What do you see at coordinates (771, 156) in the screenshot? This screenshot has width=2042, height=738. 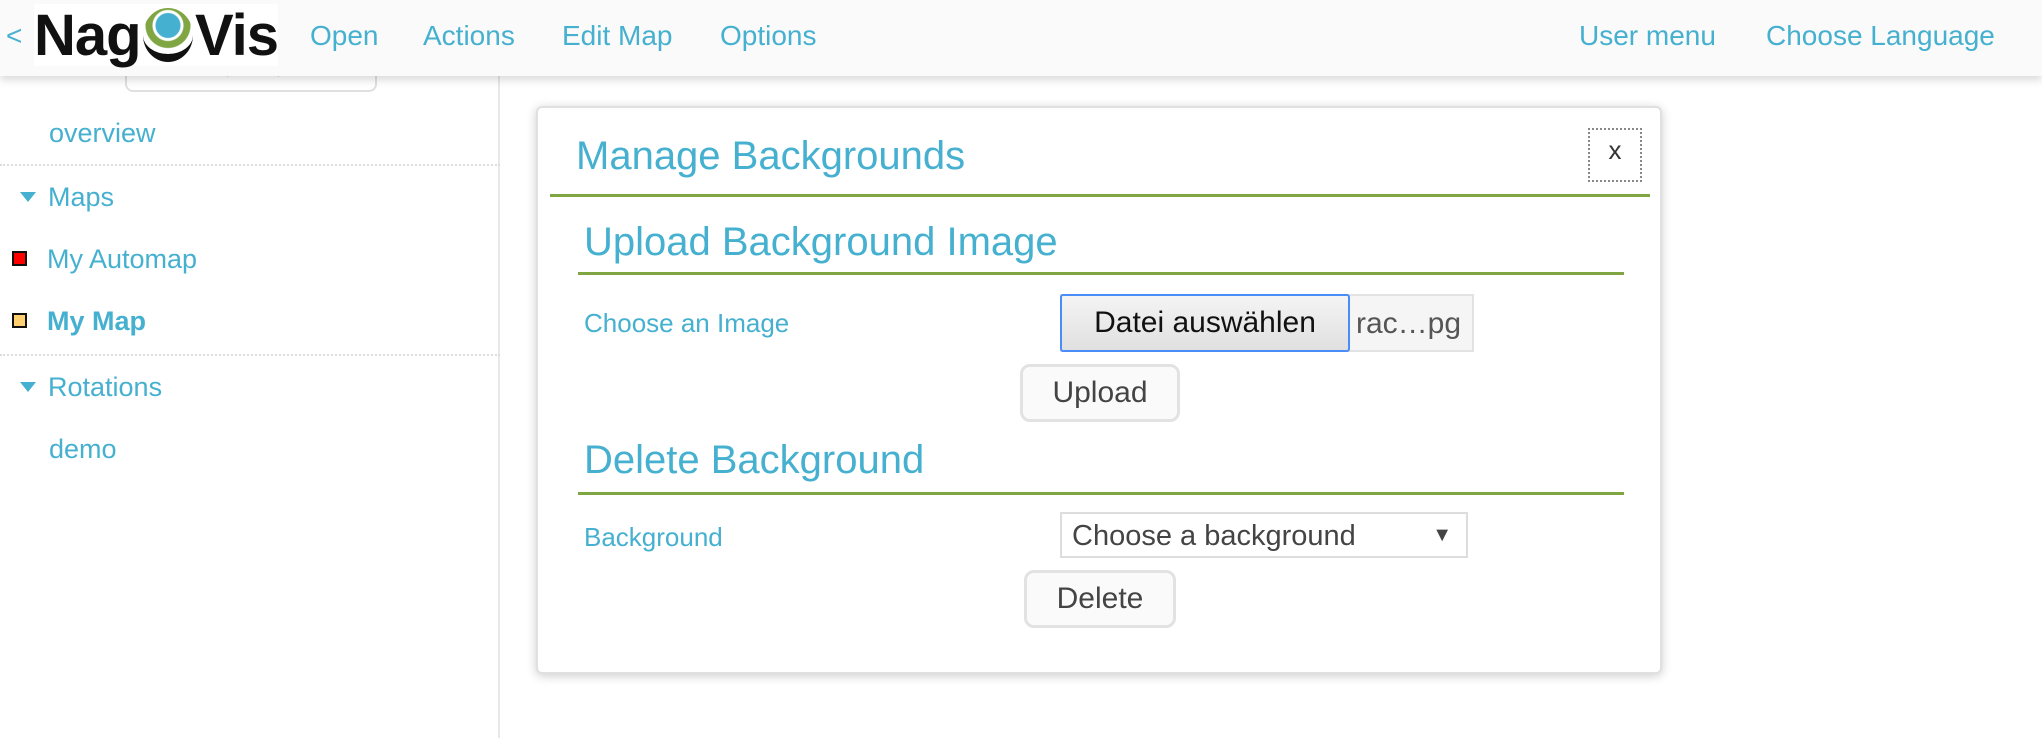 I see `dialog-title: Manage Backgrounds` at bounding box center [771, 156].